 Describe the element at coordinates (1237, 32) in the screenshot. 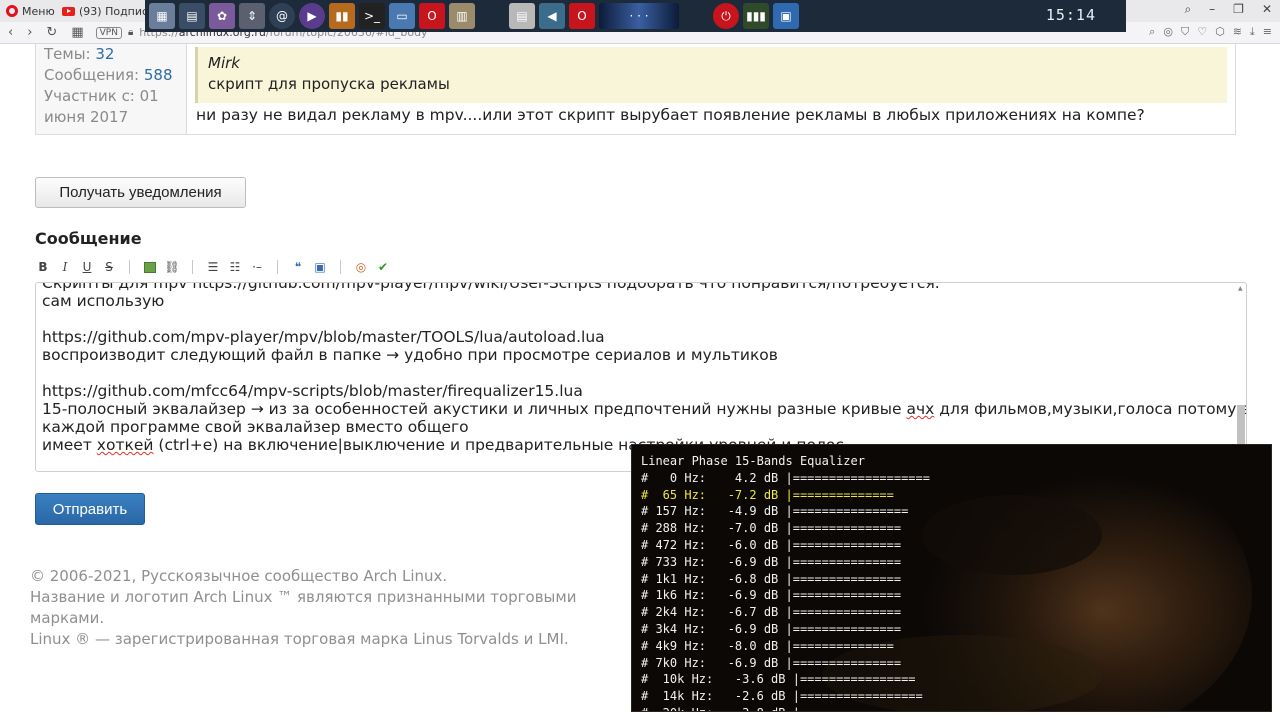

I see `wifi-icon: ≋` at that location.